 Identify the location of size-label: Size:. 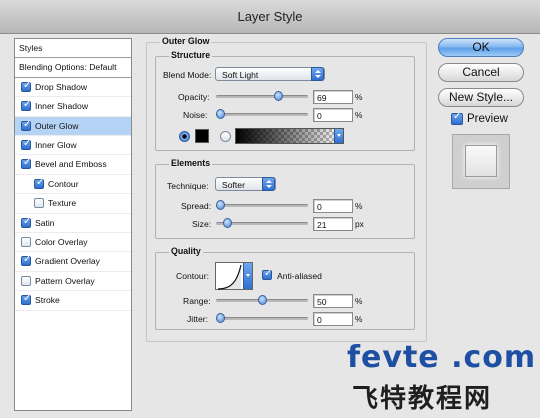
(202, 224).